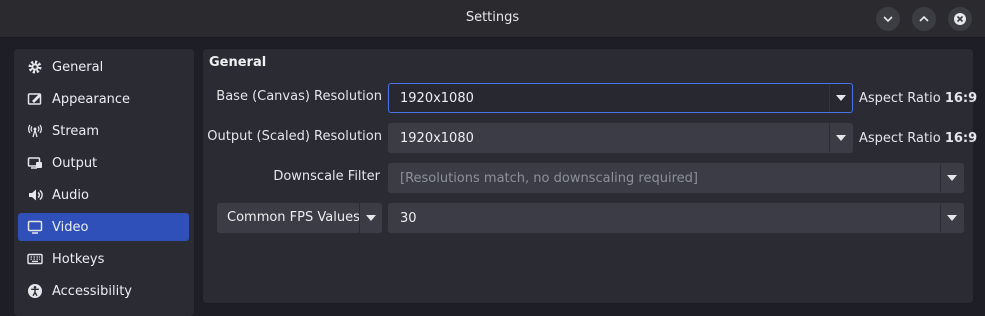 Image resolution: width=985 pixels, height=316 pixels. What do you see at coordinates (35, 227) in the screenshot?
I see `monitor-icon` at bounding box center [35, 227].